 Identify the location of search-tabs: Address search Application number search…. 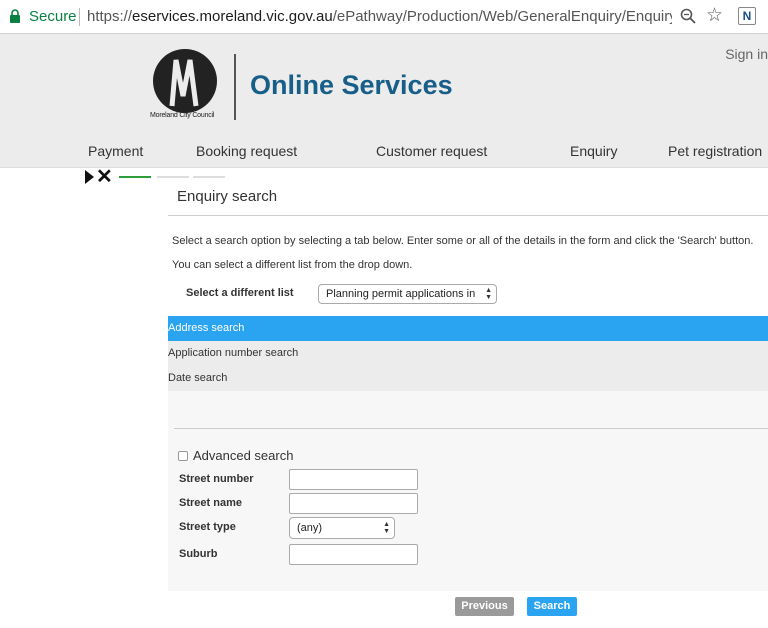
(468, 353).